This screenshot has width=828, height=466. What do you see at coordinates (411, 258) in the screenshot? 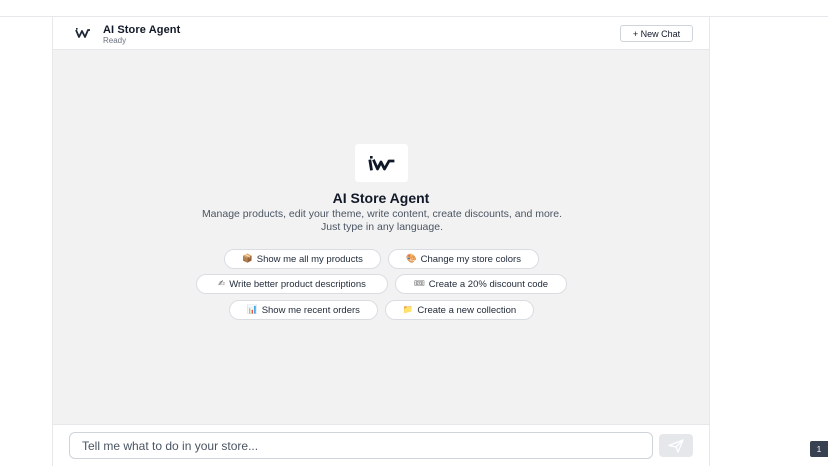
I see `palette-icon: 🎨` at bounding box center [411, 258].